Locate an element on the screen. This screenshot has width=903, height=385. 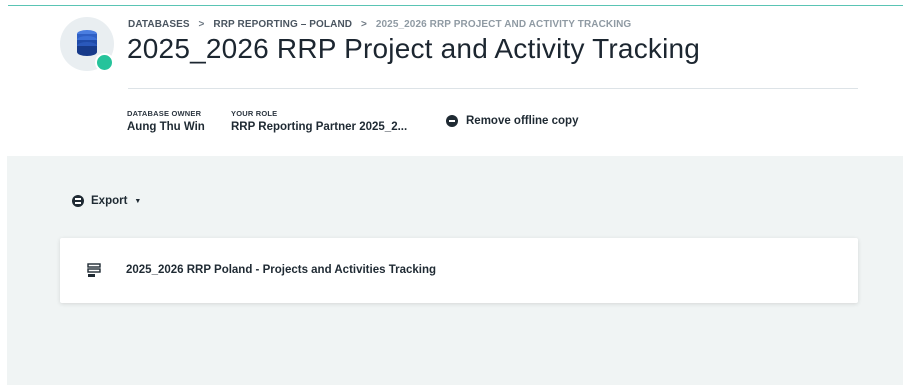
minus-circle-icon is located at coordinates (452, 121).